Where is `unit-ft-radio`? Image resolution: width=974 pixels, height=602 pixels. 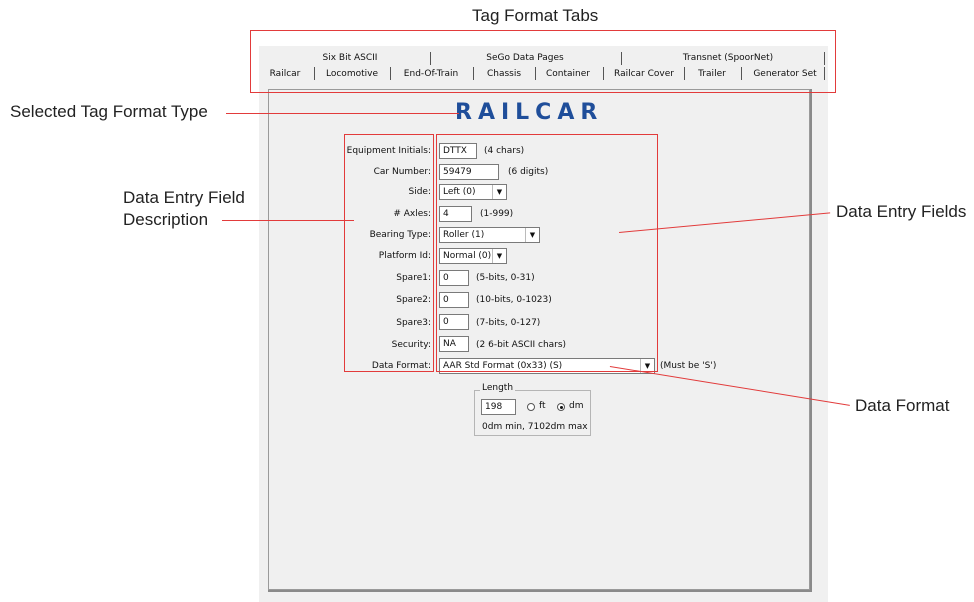 unit-ft-radio is located at coordinates (531, 407).